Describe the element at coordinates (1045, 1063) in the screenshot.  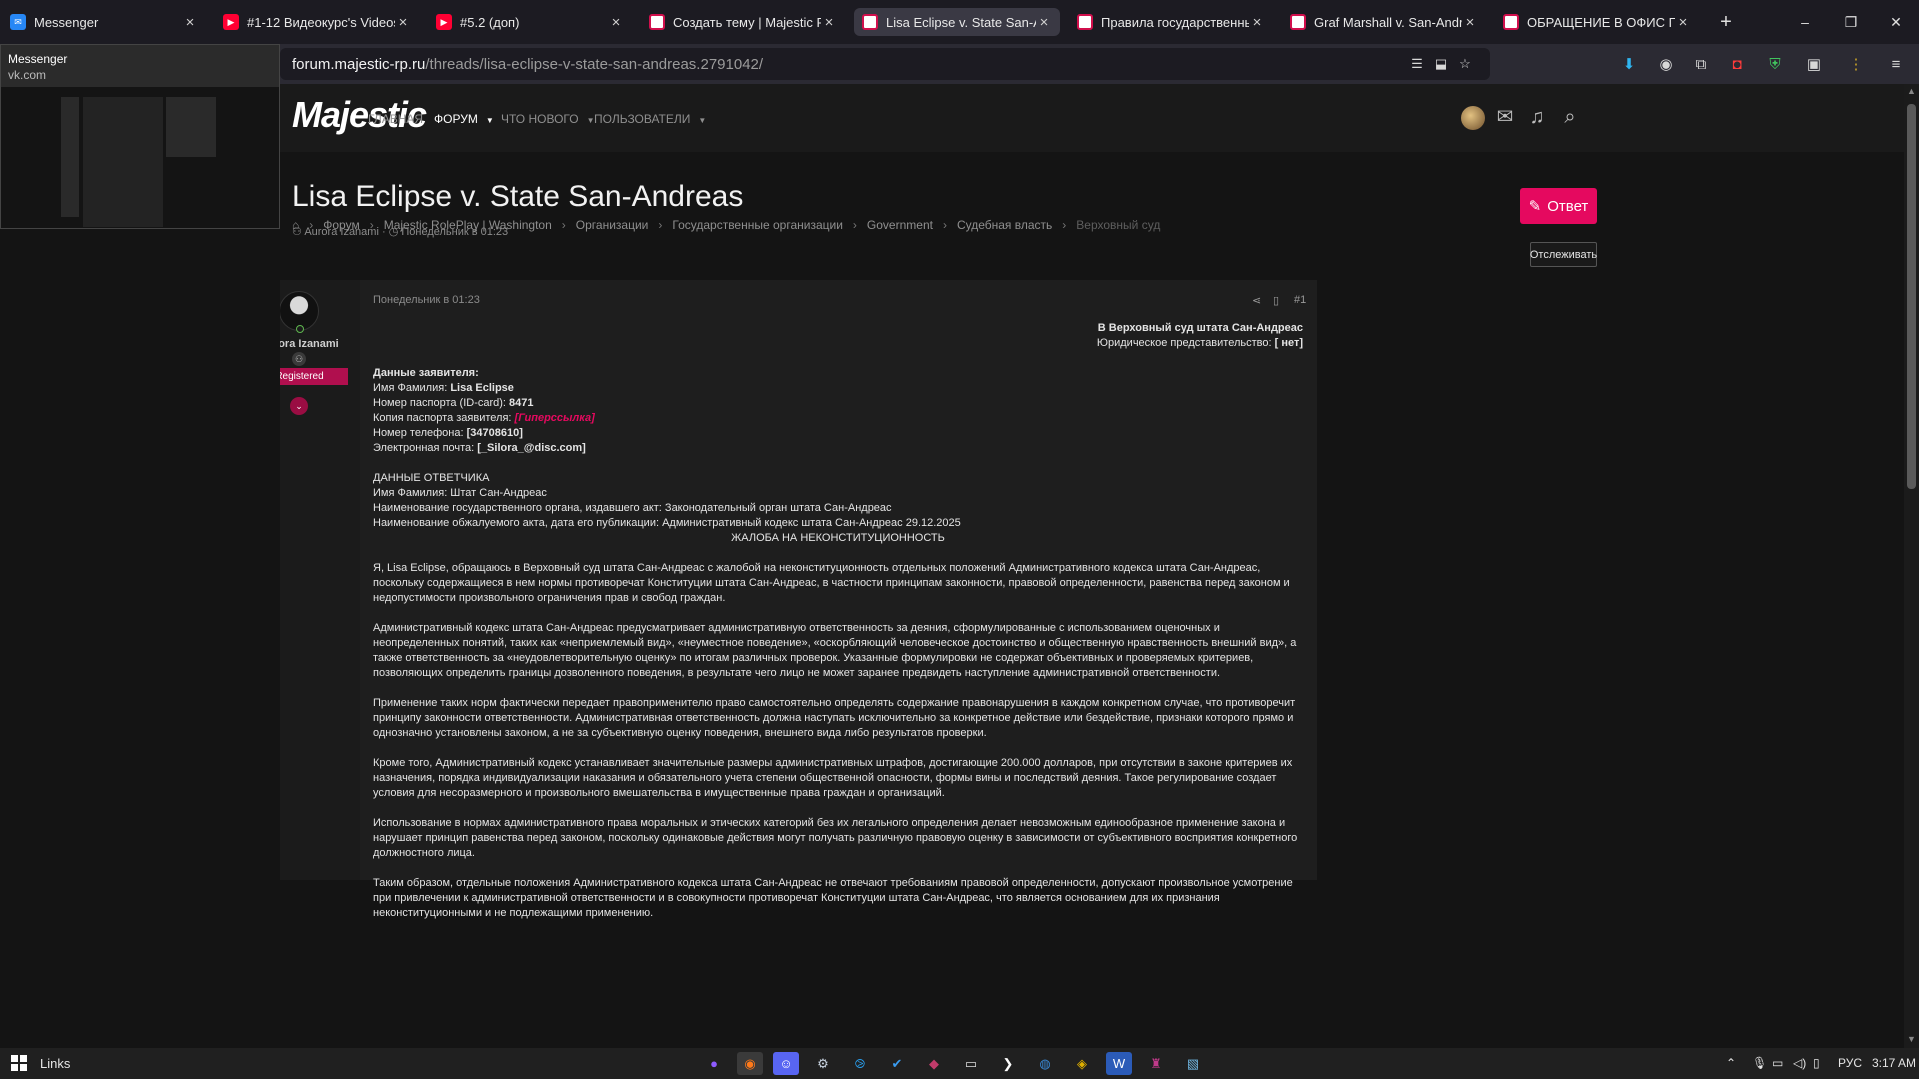
I see `edge-icon: ◍` at that location.